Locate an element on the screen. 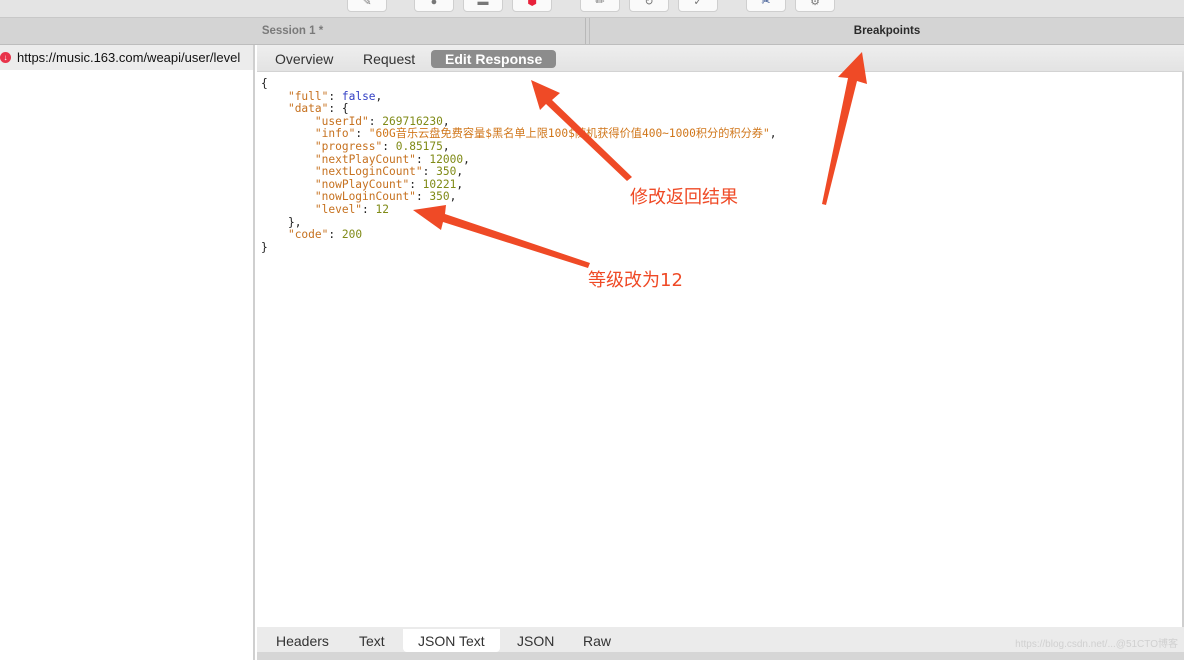  tab-request: Request is located at coordinates (389, 59).